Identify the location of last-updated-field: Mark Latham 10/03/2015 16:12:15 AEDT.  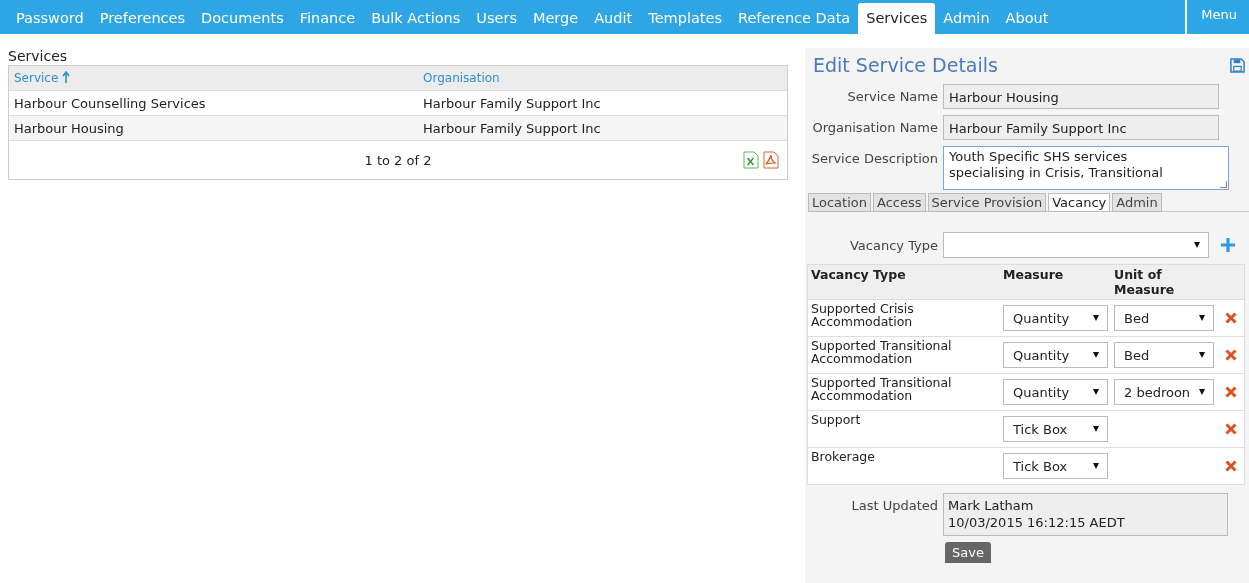
(1085, 514).